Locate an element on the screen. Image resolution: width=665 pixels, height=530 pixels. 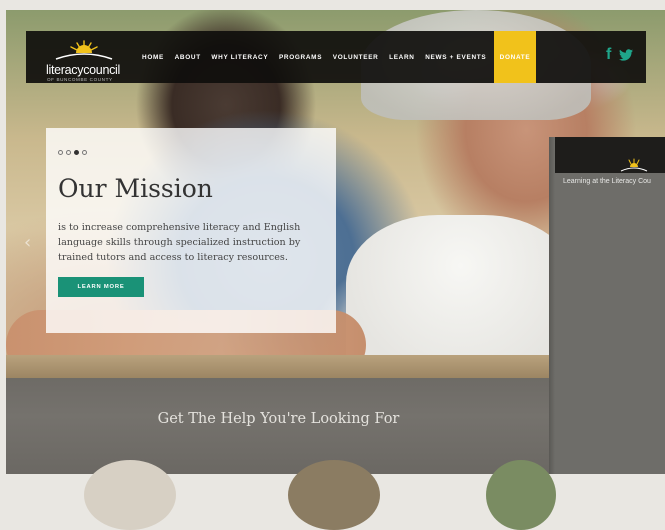
logo-name: literacycouncil is located at coordinates (83, 70).